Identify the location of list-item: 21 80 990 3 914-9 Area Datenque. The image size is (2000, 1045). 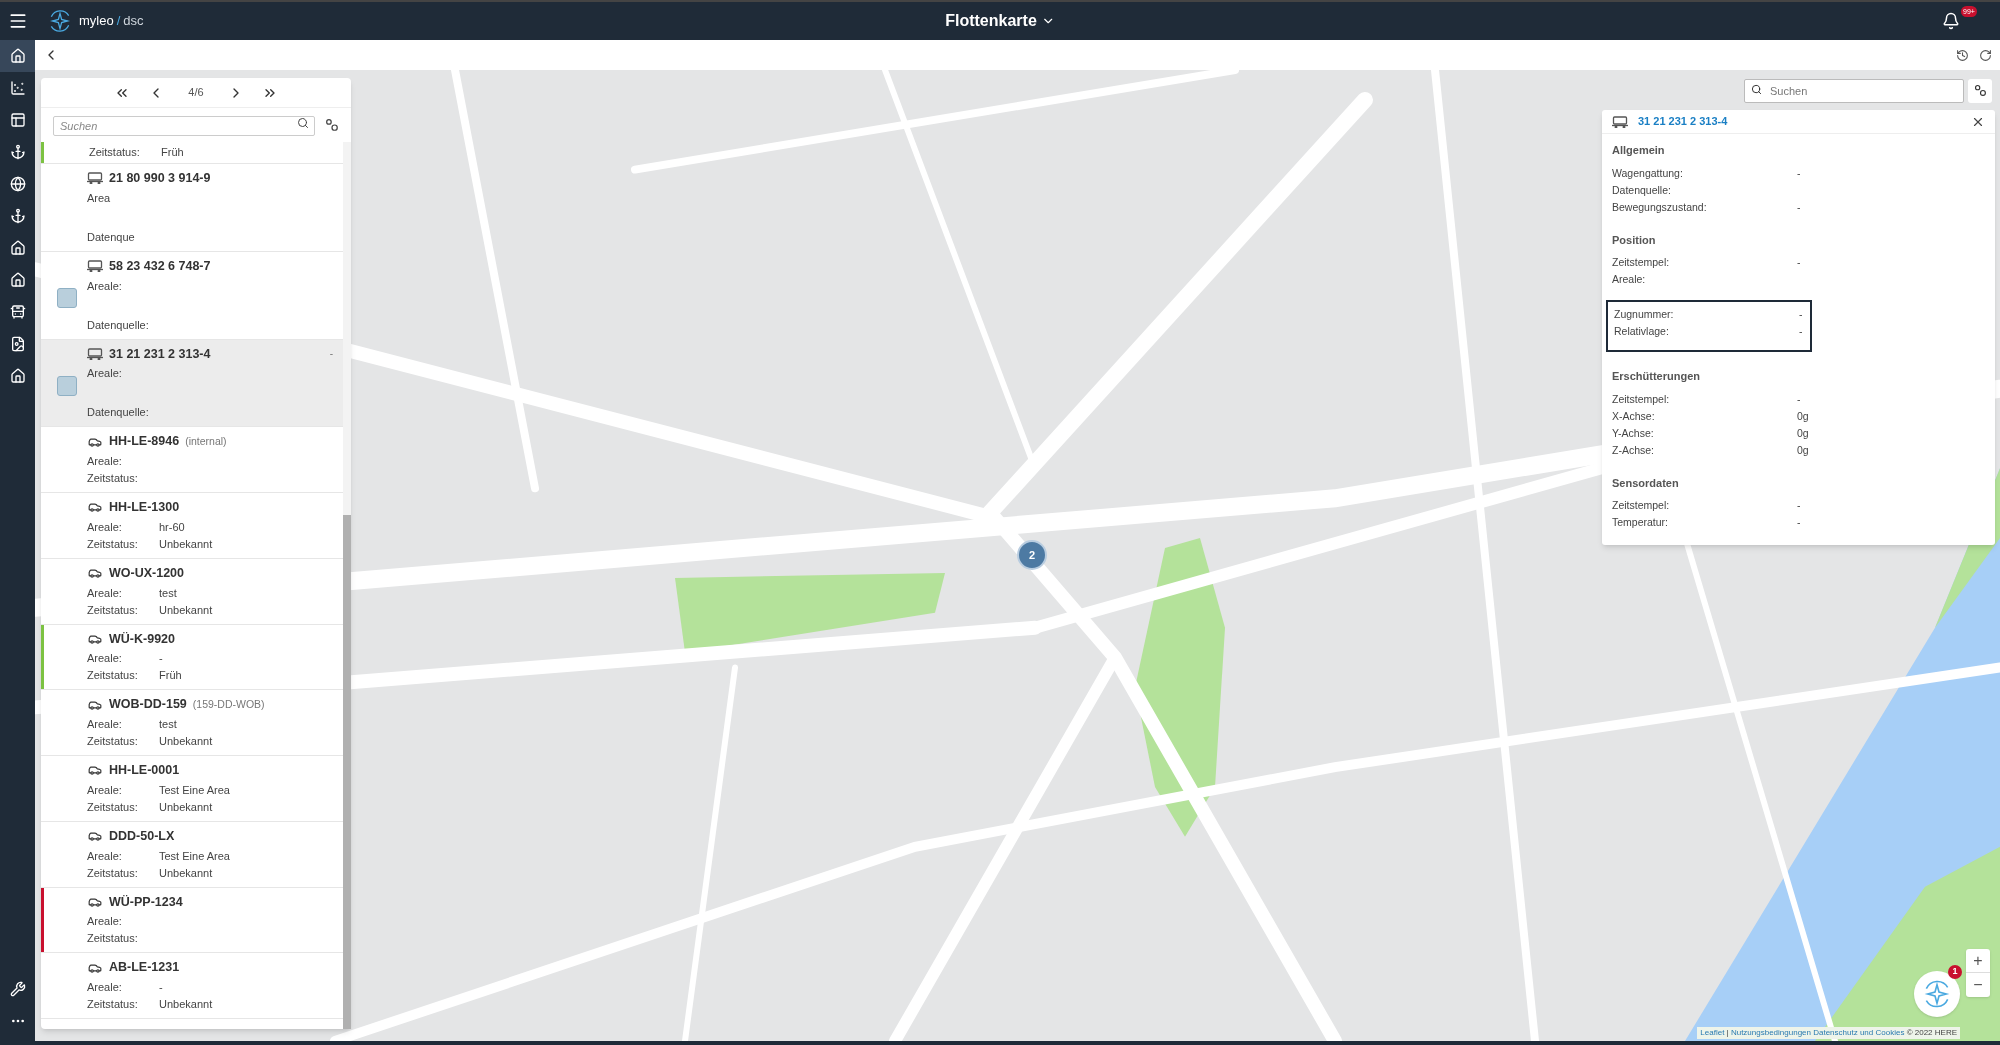
(192, 208).